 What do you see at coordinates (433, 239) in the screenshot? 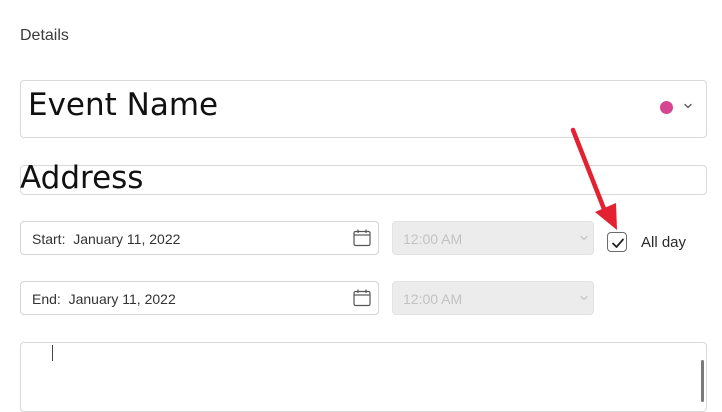
I see `start-time-text: 12:00 AM` at bounding box center [433, 239].